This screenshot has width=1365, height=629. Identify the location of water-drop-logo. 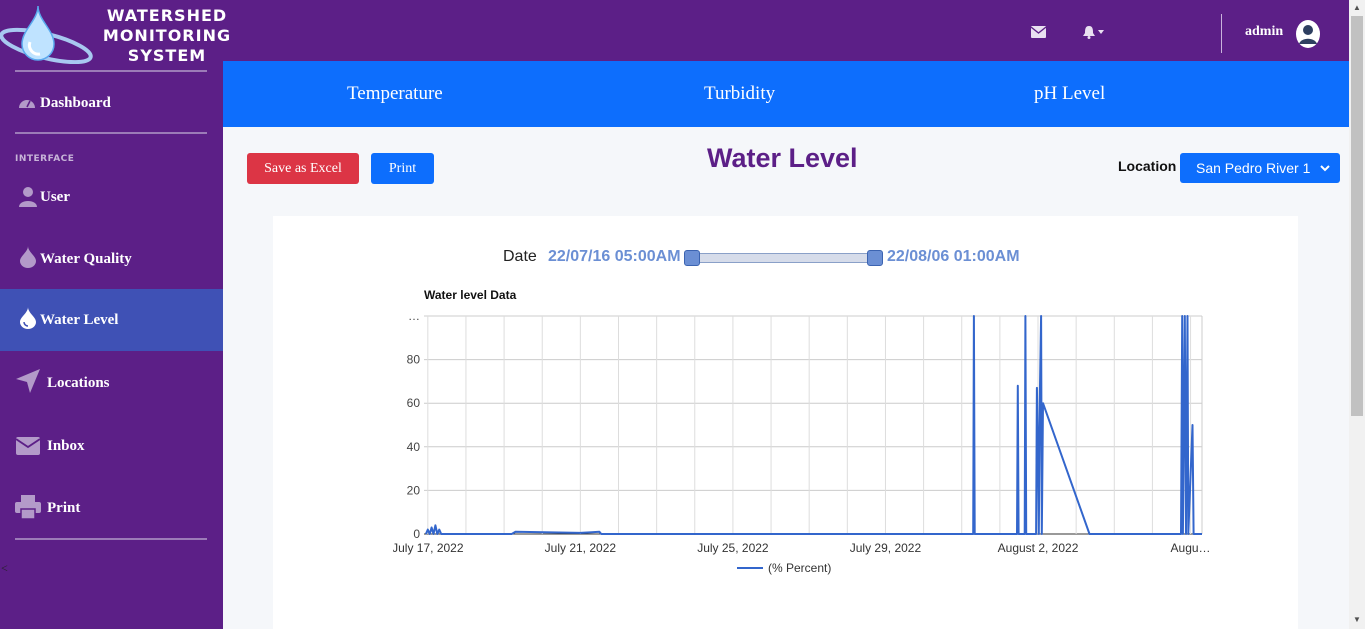
(47, 33).